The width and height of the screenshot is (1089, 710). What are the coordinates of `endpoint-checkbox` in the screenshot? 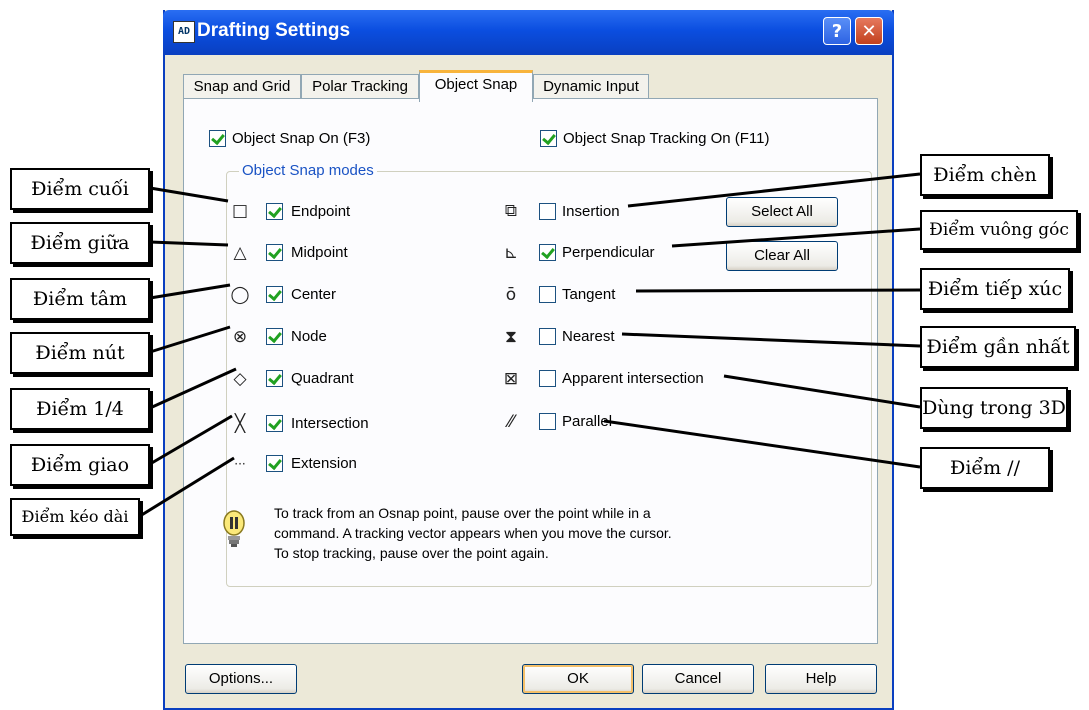 It's located at (274, 211).